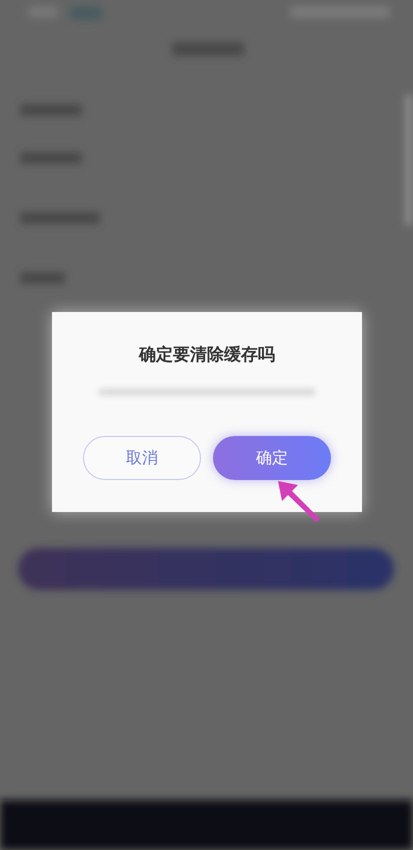  I want to click on dialog-title: 确定要清除缓存吗, so click(207, 355).